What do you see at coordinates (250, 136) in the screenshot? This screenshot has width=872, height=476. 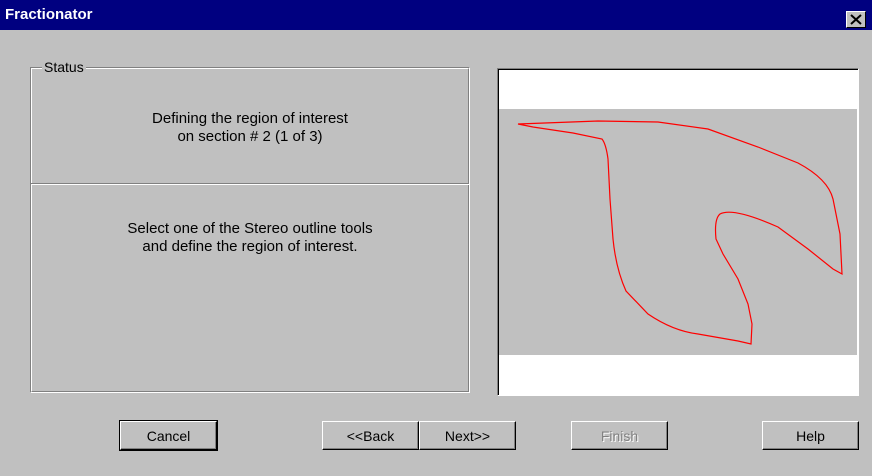 I see `status-line-2: on section # 2 (1 of 3)` at bounding box center [250, 136].